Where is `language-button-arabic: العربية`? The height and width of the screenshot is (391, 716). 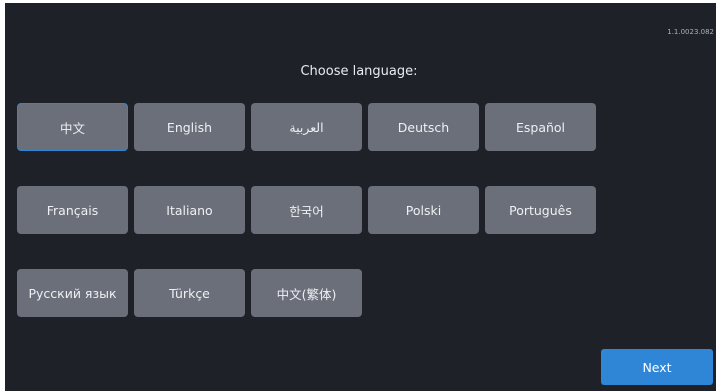 language-button-arabic: العربية is located at coordinates (306, 127).